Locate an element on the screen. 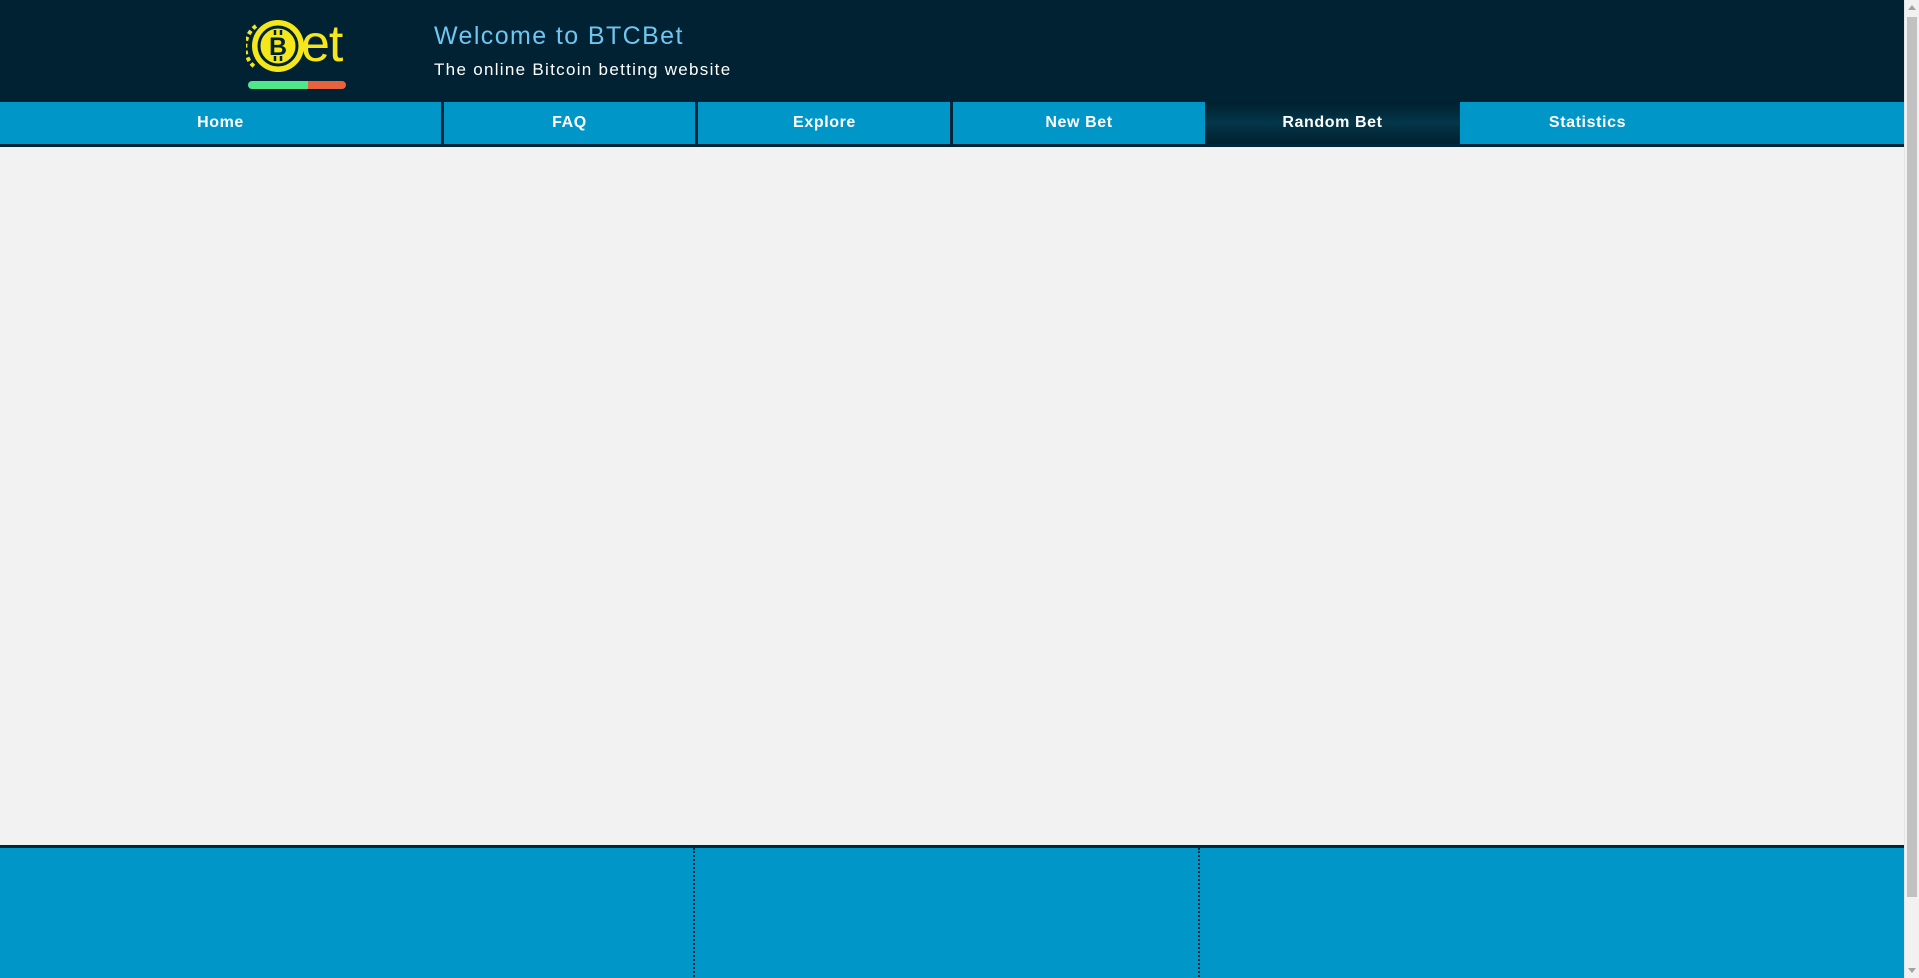 The height and width of the screenshot is (978, 1919). scroll-up-arrow-icon is located at coordinates (1912, 7).